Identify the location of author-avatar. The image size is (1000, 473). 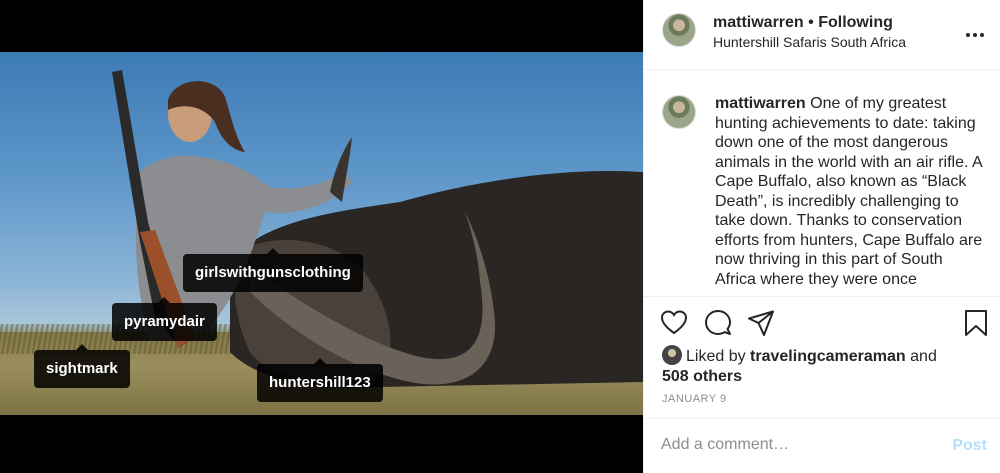
(679, 30).